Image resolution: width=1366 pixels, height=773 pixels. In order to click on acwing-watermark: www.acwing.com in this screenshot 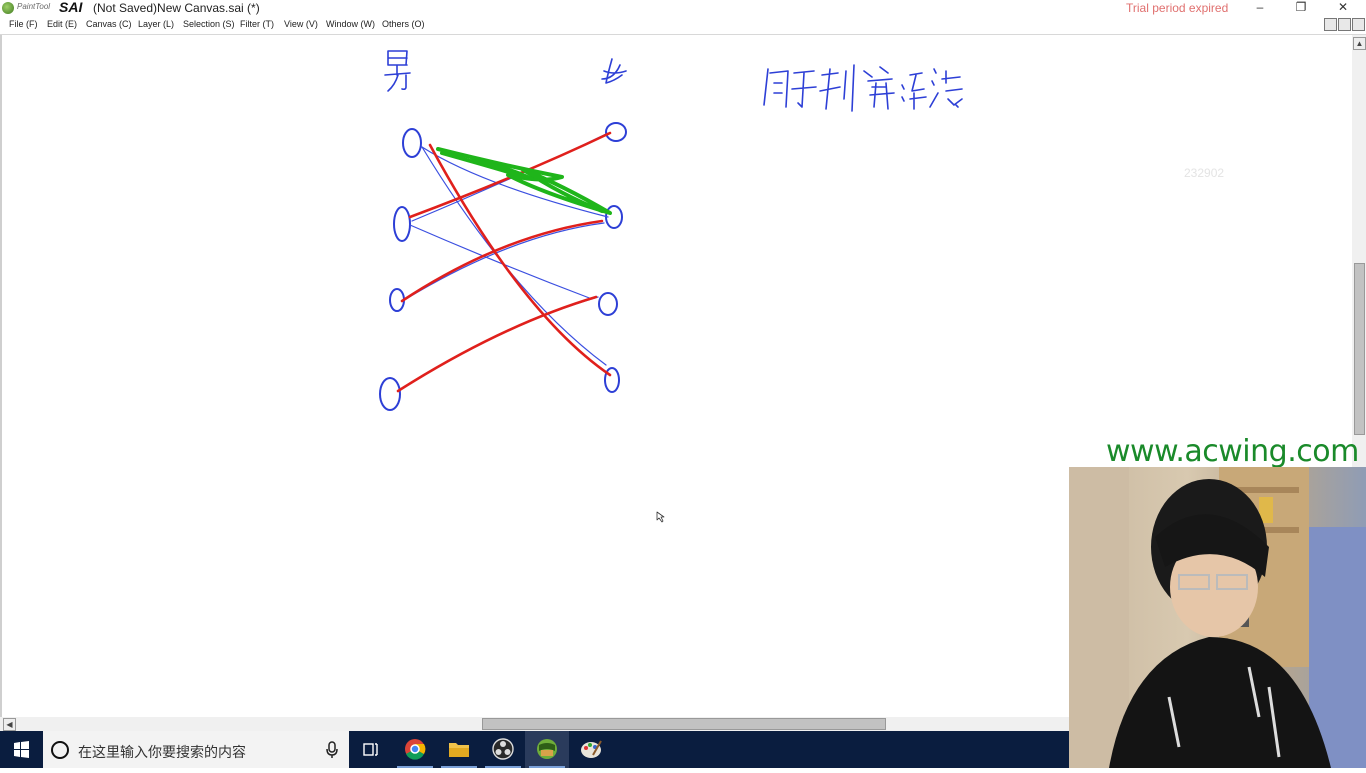, I will do `click(1232, 451)`.